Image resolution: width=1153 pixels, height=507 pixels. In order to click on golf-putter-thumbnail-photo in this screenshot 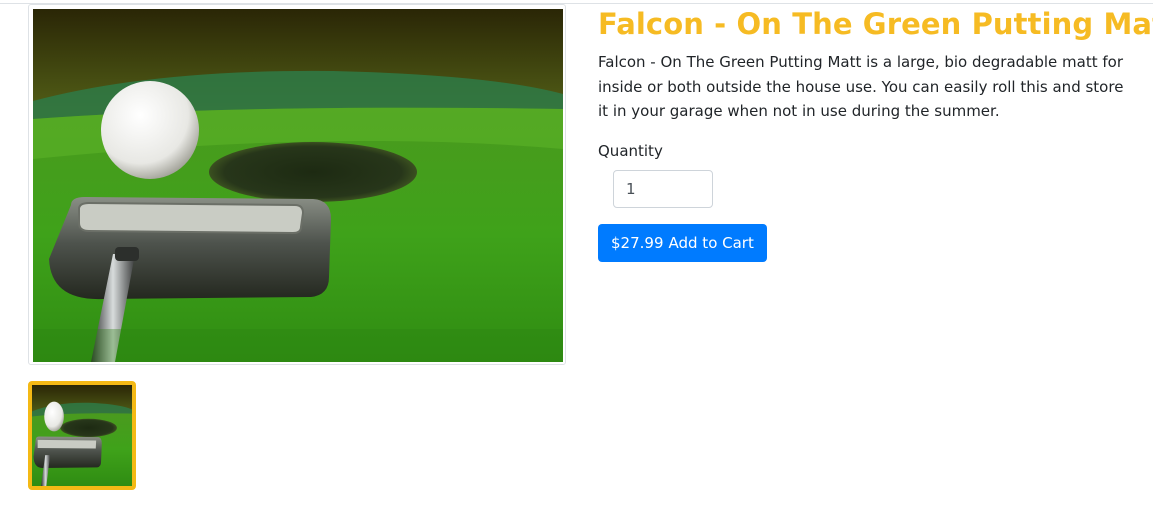, I will do `click(82, 435)`.